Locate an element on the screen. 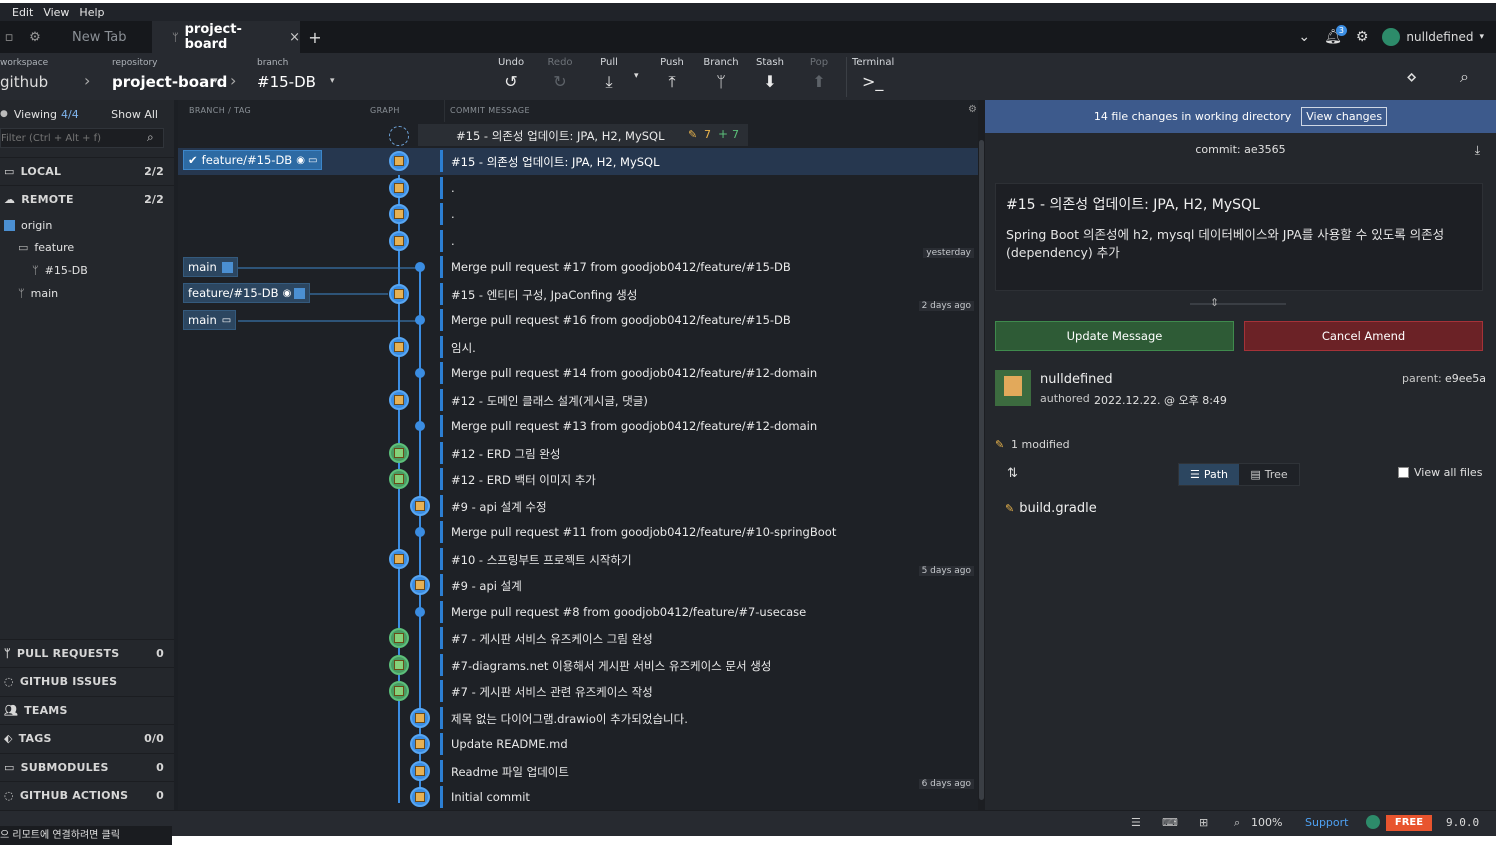  gear-icon: ⚙ is located at coordinates (1362, 37).